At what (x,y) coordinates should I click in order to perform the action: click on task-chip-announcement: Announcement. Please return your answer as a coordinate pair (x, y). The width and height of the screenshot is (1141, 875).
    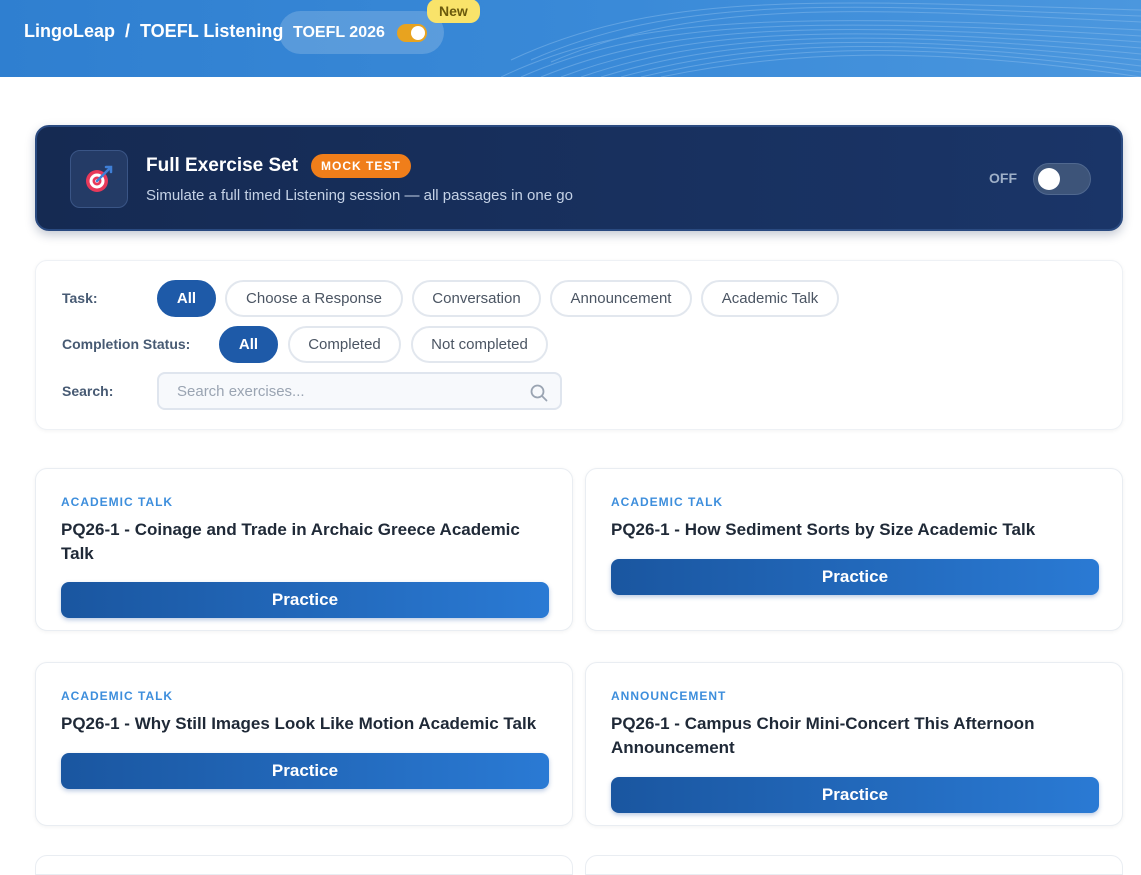
    Looking at the image, I should click on (621, 298).